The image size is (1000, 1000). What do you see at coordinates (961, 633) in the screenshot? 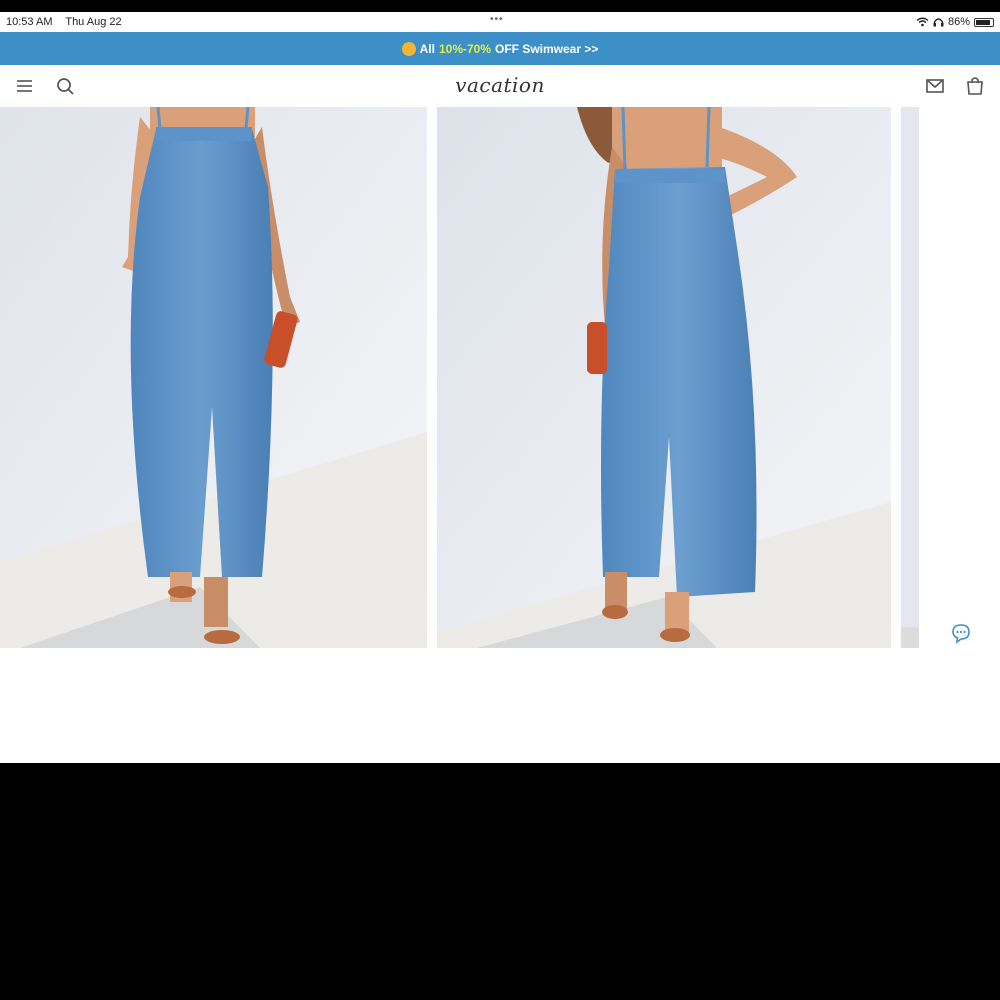
I see `chat-icon` at bounding box center [961, 633].